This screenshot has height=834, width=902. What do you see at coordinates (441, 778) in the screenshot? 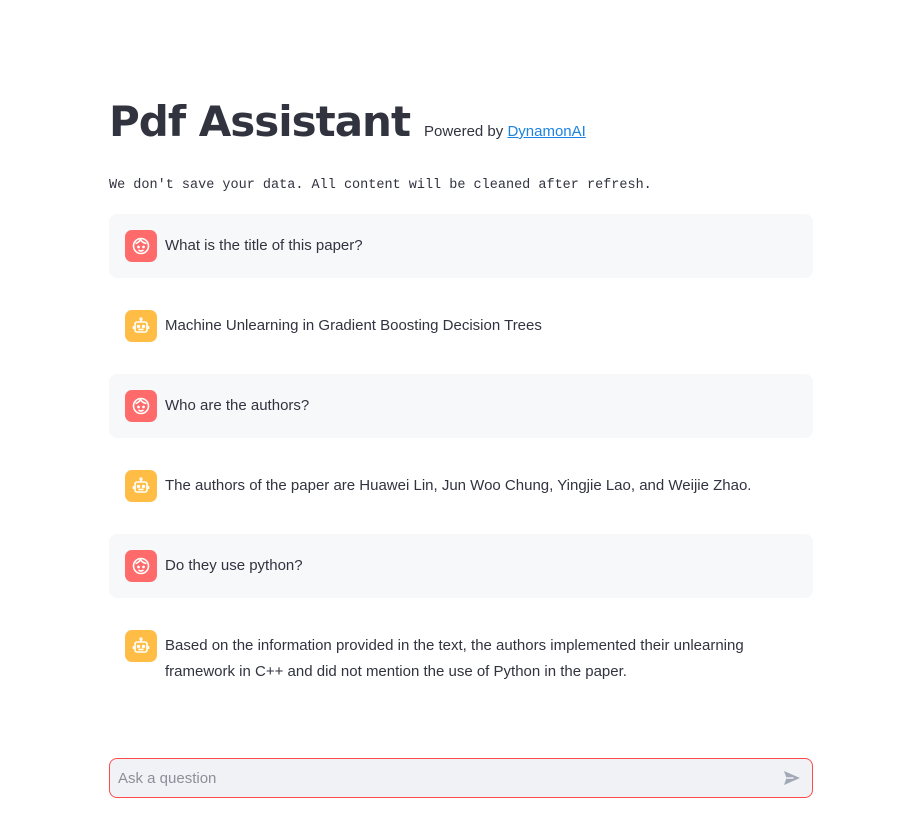
I see `chat-input` at bounding box center [441, 778].